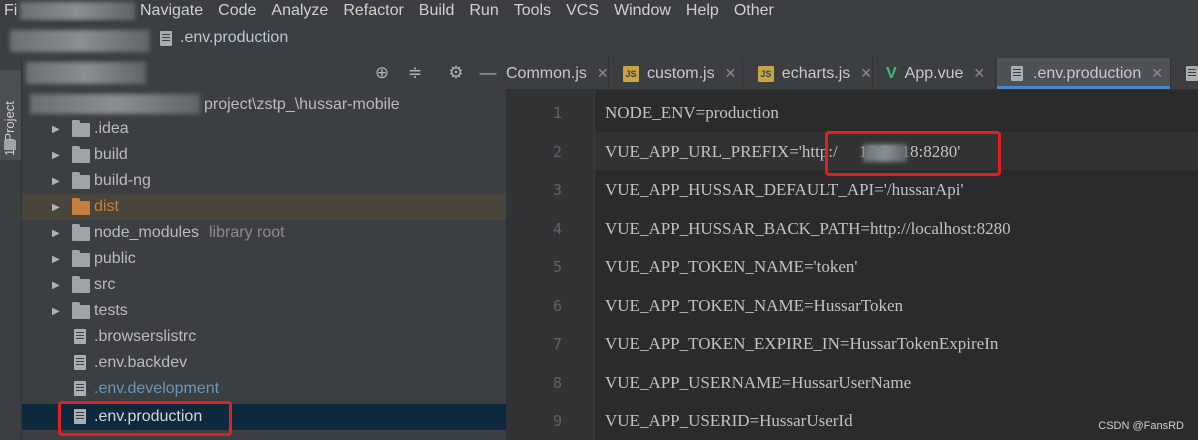 The image size is (1198, 440). Describe the element at coordinates (264, 155) in the screenshot. I see `tree-item-build: ▶ build` at that location.